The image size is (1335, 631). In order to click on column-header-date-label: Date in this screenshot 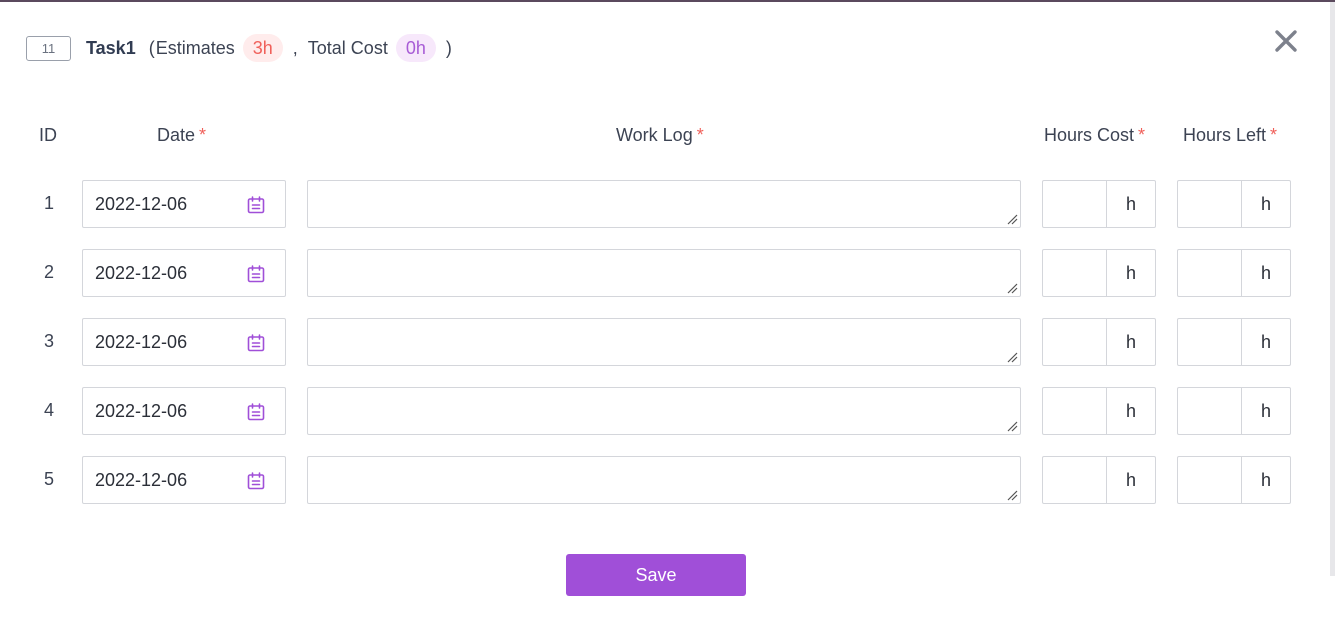, I will do `click(176, 135)`.